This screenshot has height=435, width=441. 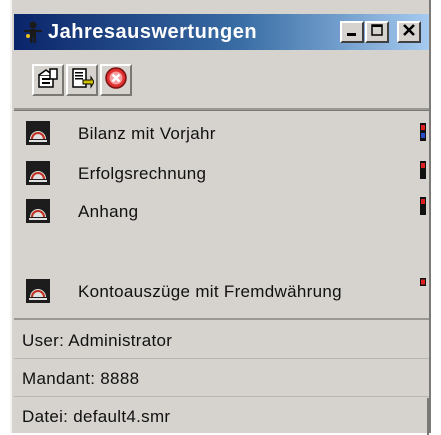 I want to click on report-label: Kontoauszüge mit Fremdwährung, so click(x=210, y=291).